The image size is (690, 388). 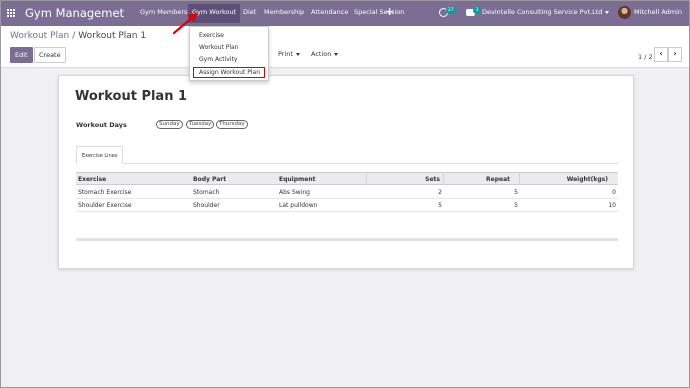 I want to click on cell-weight: 10, so click(x=612, y=205).